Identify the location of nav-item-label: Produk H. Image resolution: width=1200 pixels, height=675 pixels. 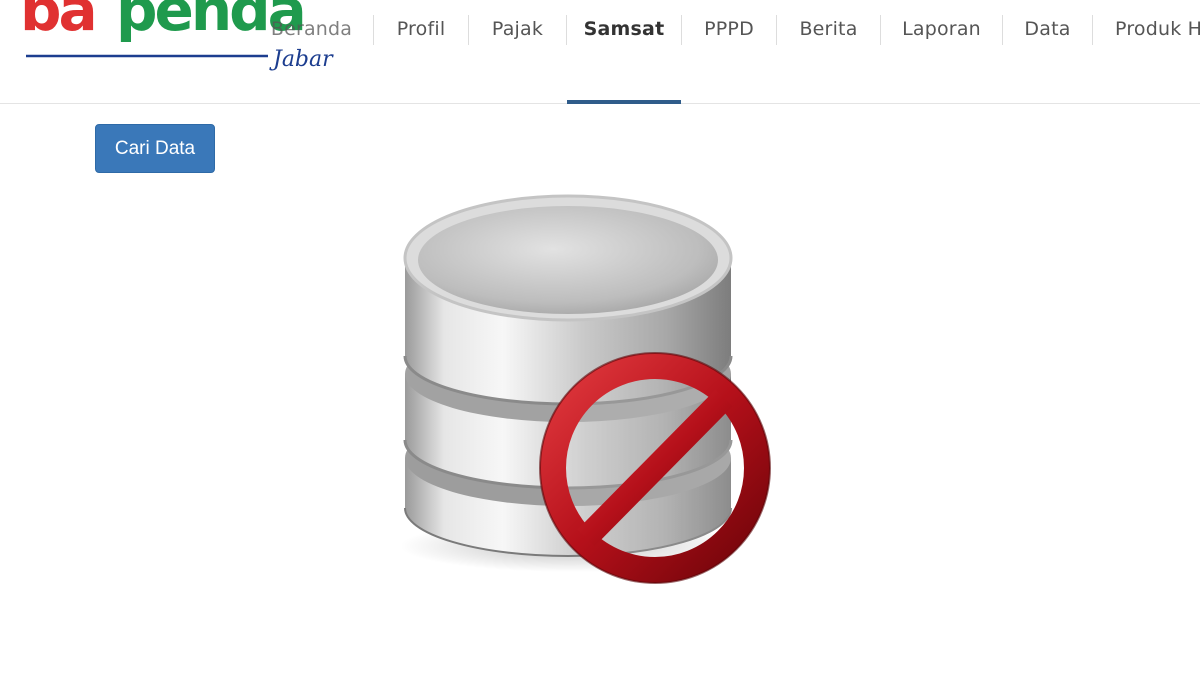
(1157, 29).